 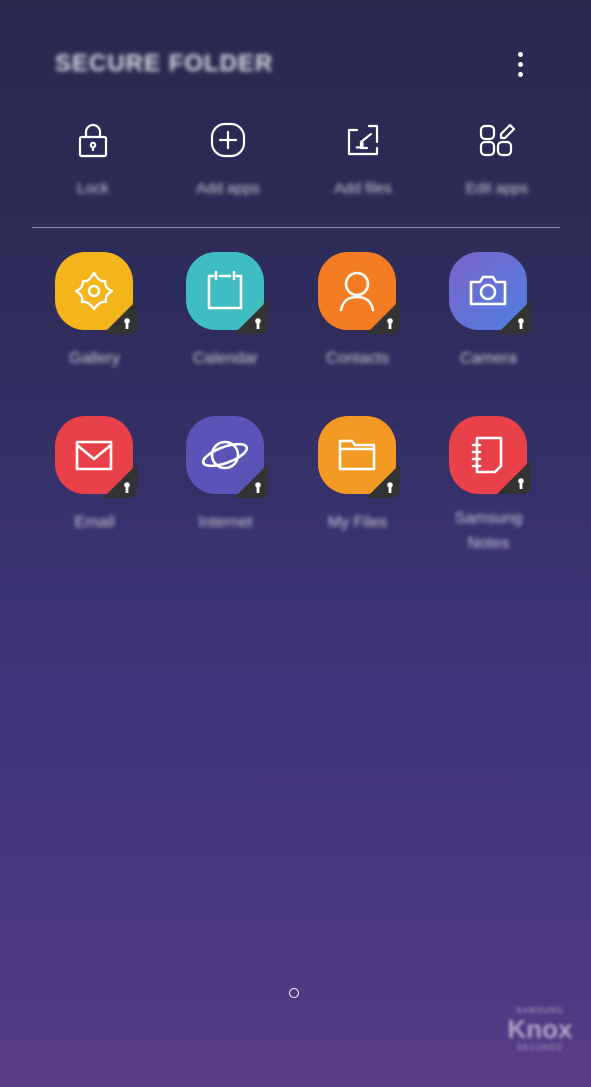 What do you see at coordinates (296, 227) in the screenshot?
I see `divider` at bounding box center [296, 227].